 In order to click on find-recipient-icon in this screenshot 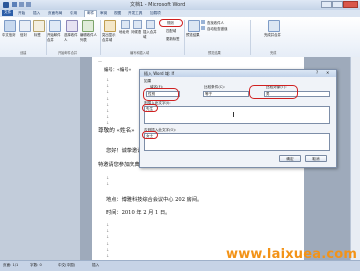, I will do `click(203, 22)`.